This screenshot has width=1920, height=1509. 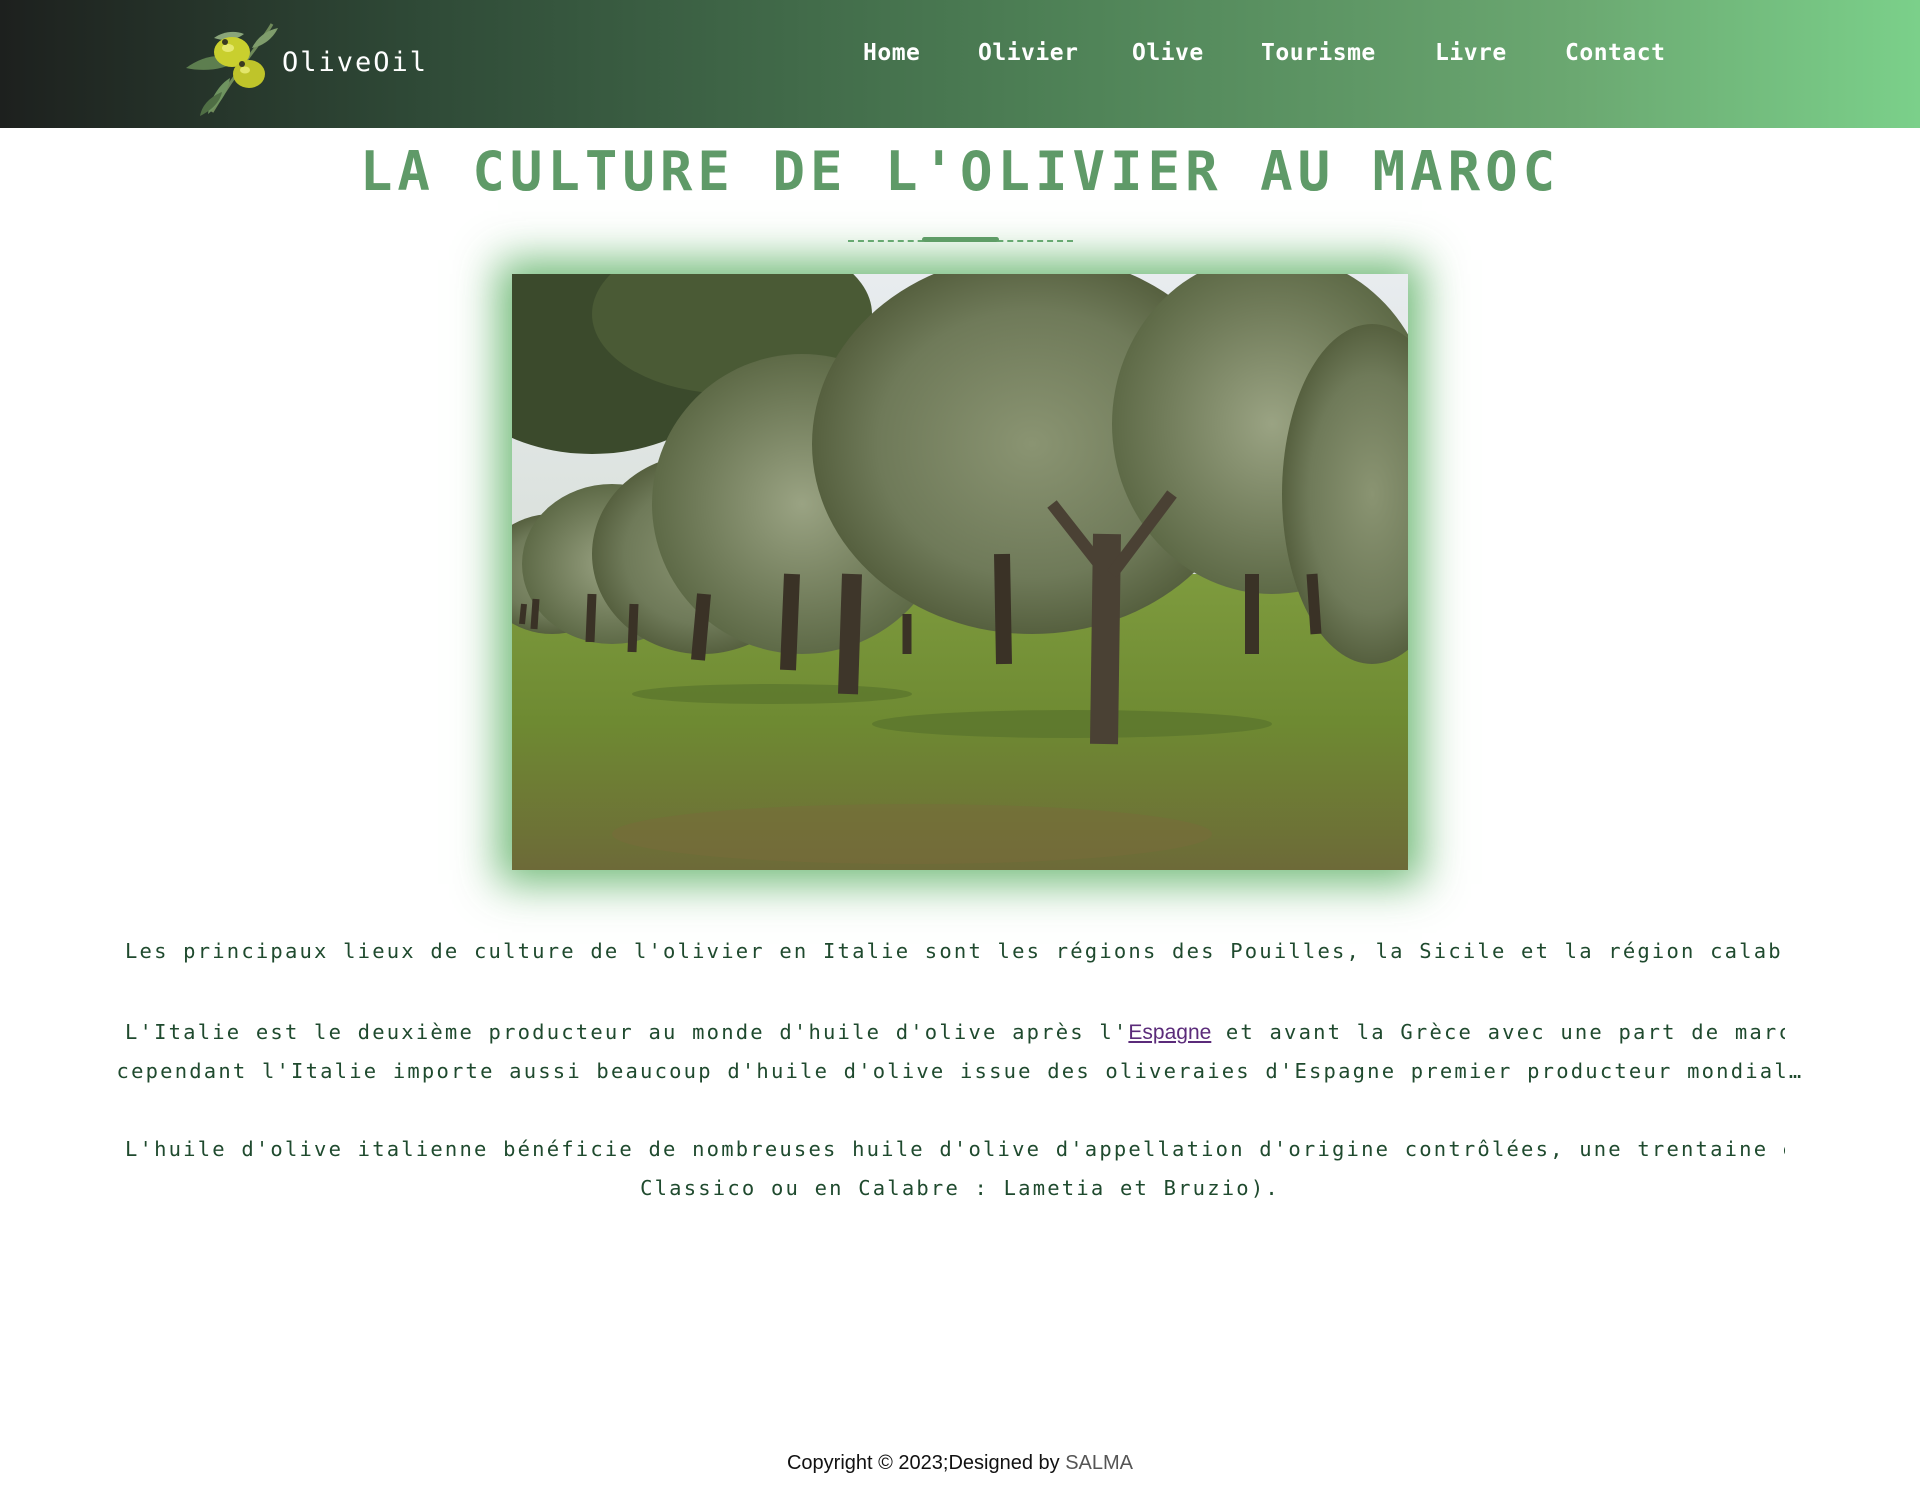 I want to click on nav-contact: Contact, so click(x=1615, y=53).